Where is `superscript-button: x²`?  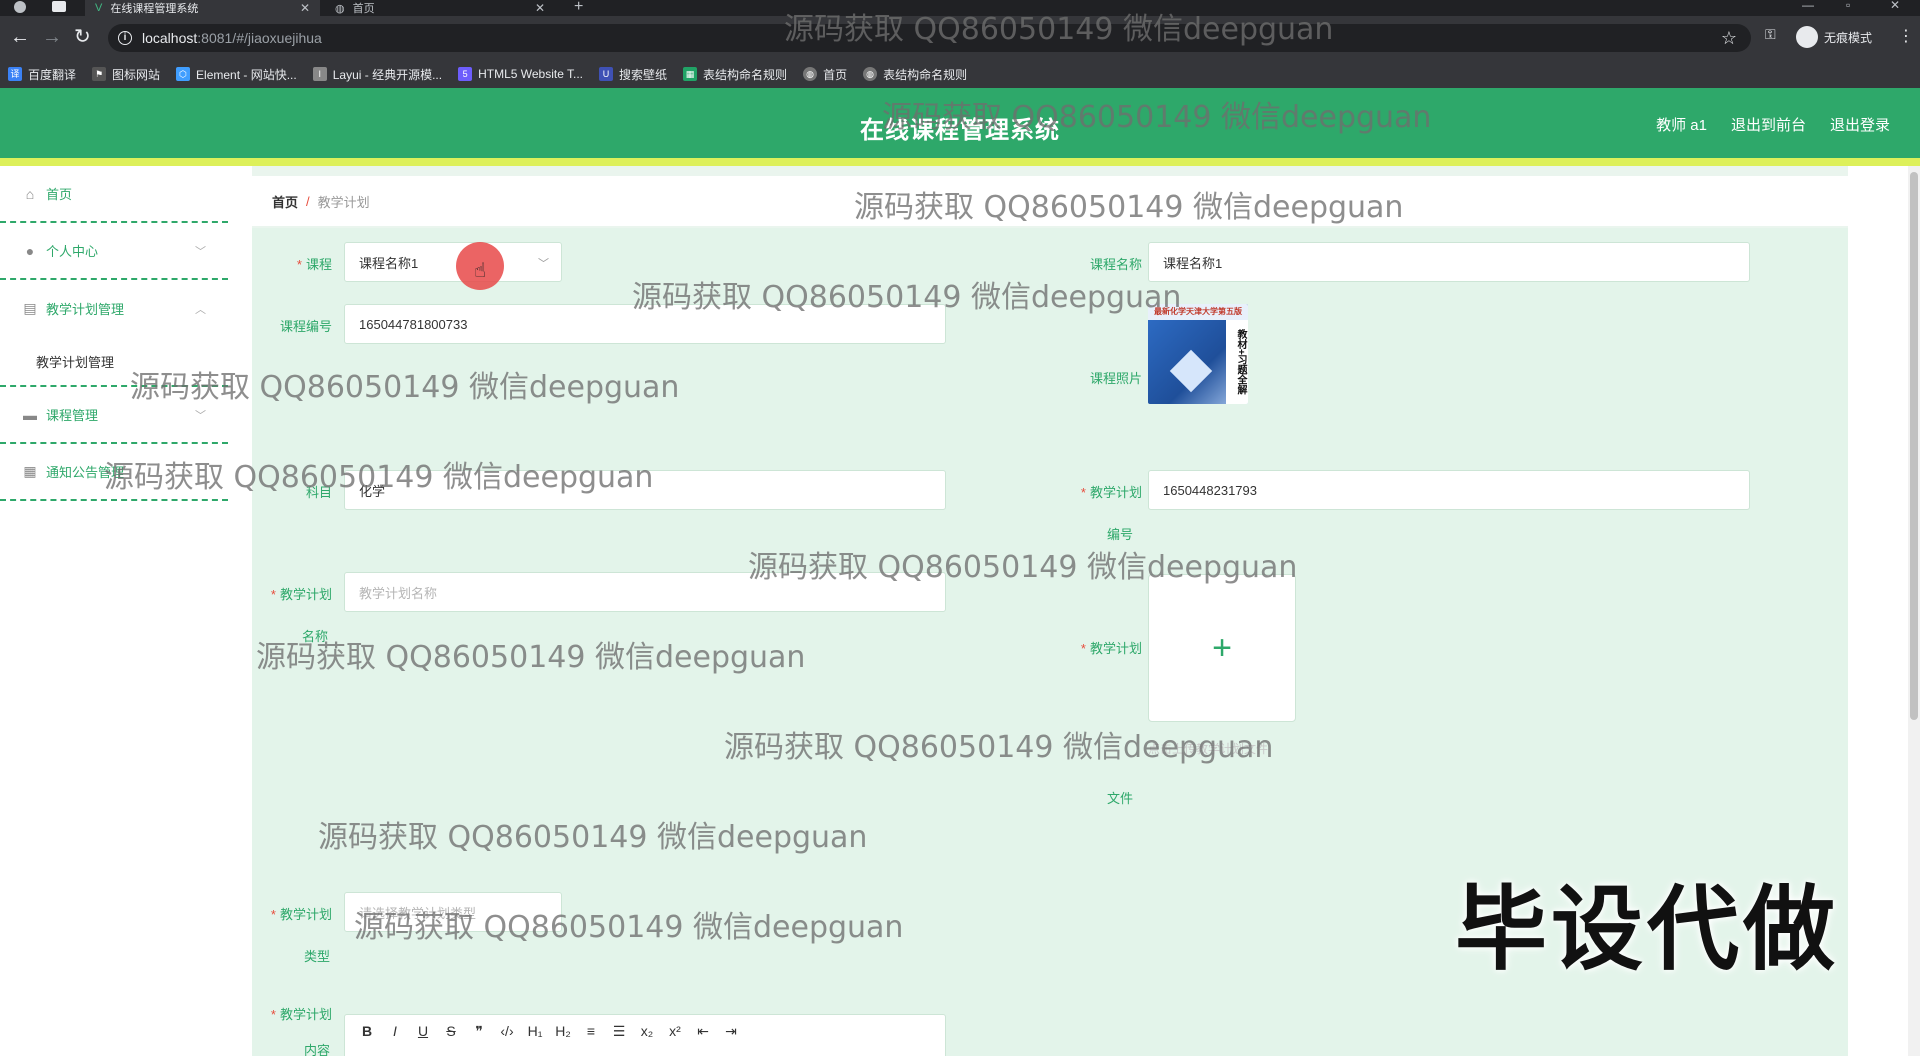 superscript-button: x² is located at coordinates (675, 1031).